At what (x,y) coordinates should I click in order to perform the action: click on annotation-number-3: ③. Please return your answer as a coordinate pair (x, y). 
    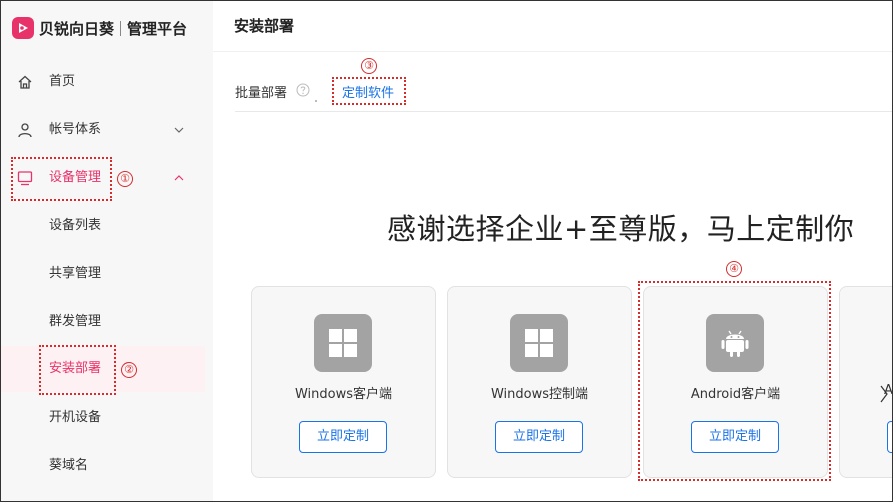
    Looking at the image, I should click on (369, 66).